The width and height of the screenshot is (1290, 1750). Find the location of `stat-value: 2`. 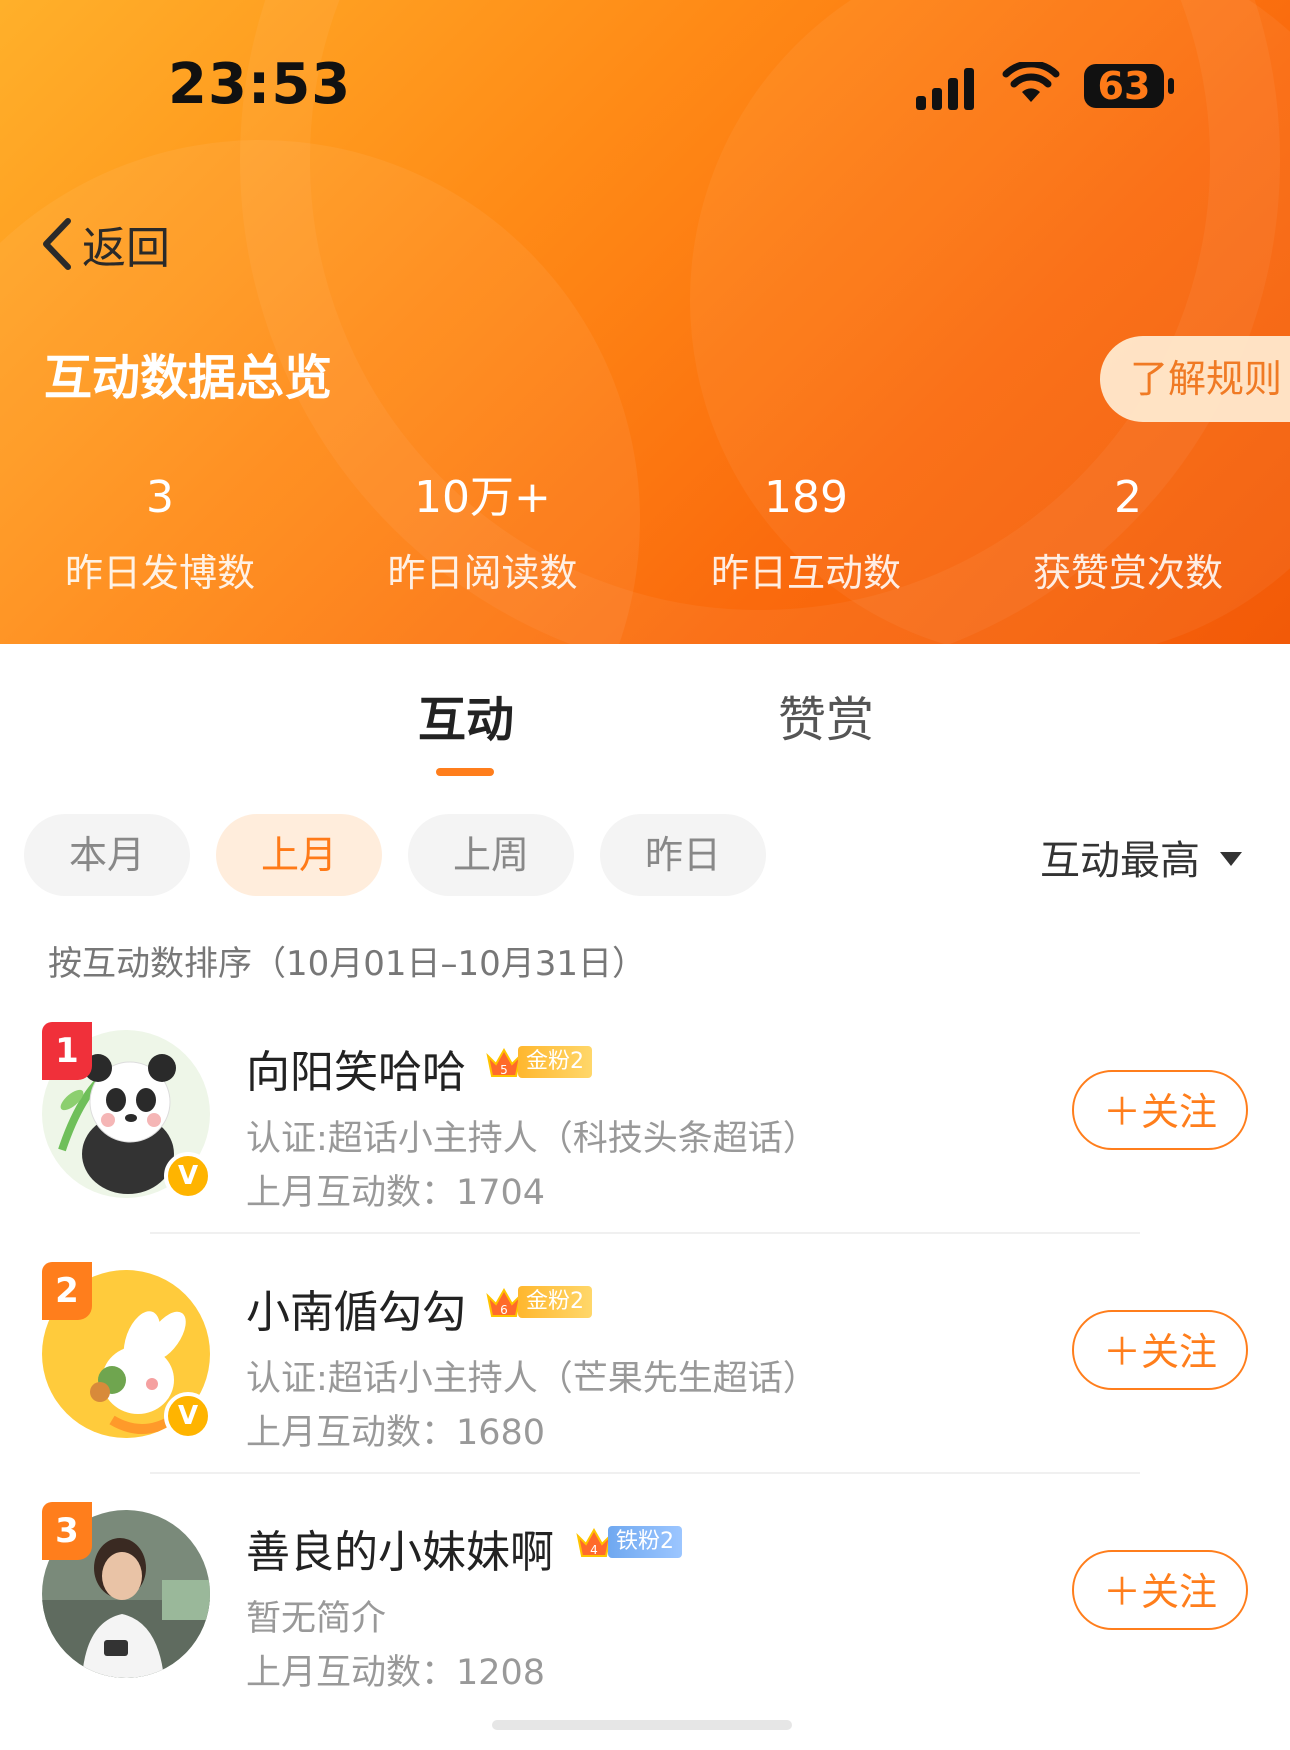

stat-value: 2 is located at coordinates (1128, 497).